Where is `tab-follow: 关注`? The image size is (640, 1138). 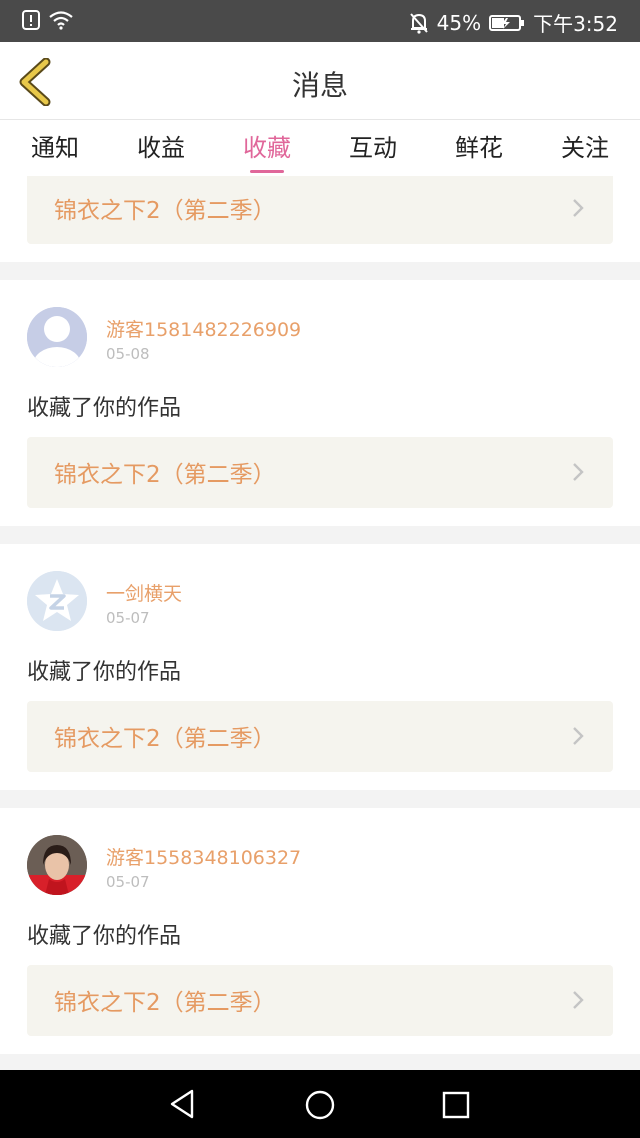
tab-follow: 关注 is located at coordinates (585, 148).